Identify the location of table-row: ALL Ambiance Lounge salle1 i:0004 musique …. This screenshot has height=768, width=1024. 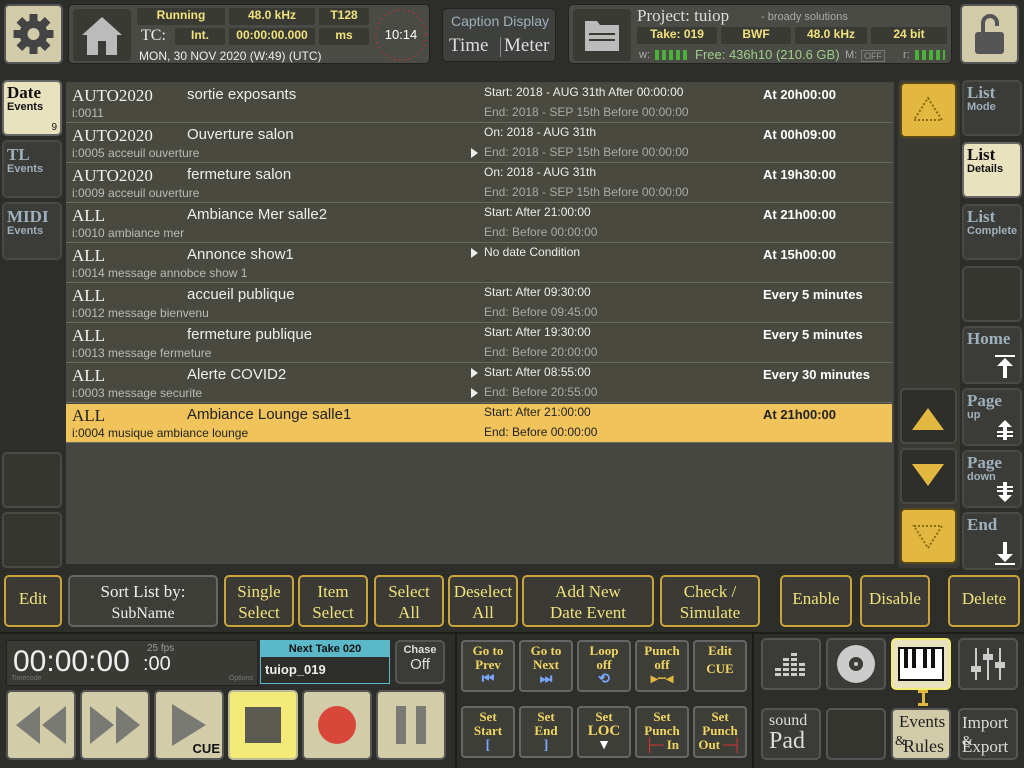
(479, 423).